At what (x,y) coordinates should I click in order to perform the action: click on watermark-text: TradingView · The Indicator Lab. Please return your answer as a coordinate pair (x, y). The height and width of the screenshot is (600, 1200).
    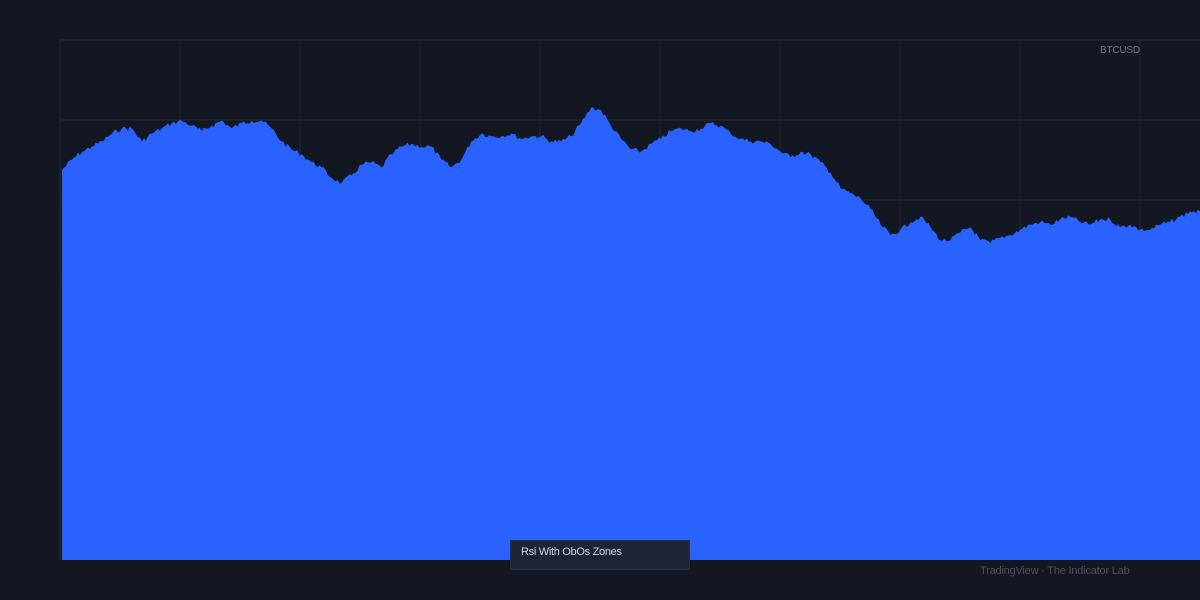
    Looking at the image, I should click on (1055, 571).